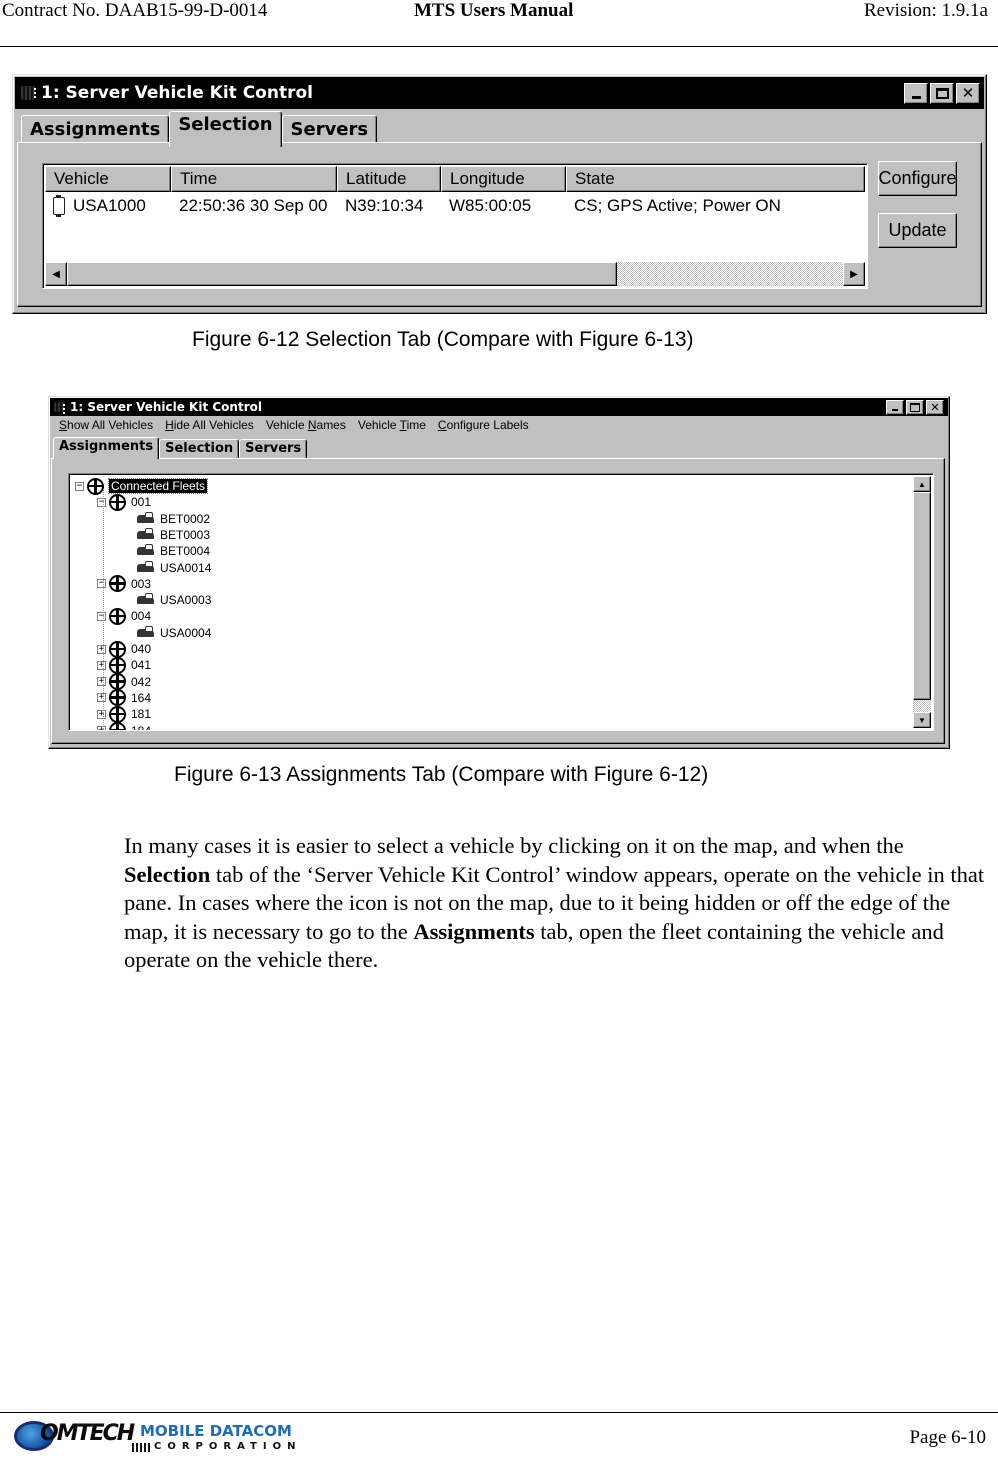 Image resolution: width=998 pixels, height=1460 pixels. What do you see at coordinates (306, 426) in the screenshot?
I see `menu-vehicle-names: Vehicle Names` at bounding box center [306, 426].